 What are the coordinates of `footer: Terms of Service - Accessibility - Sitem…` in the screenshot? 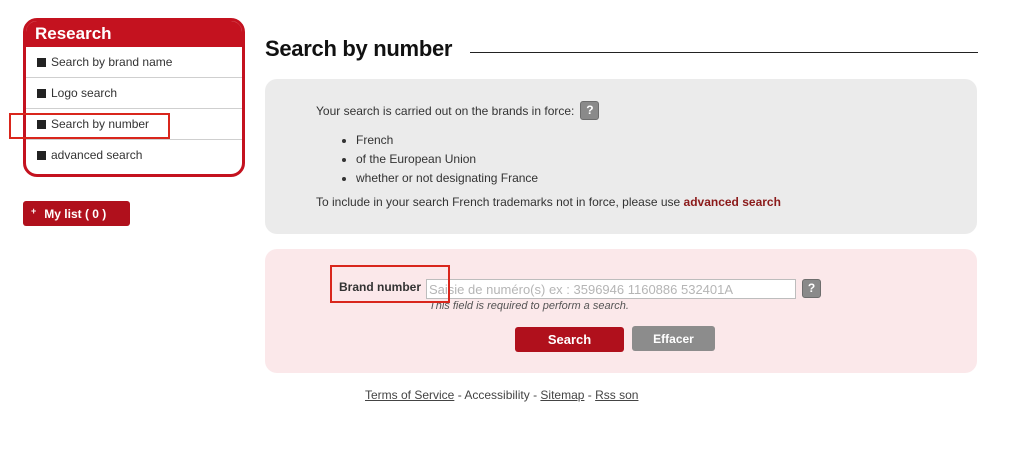 It's located at (501, 395).